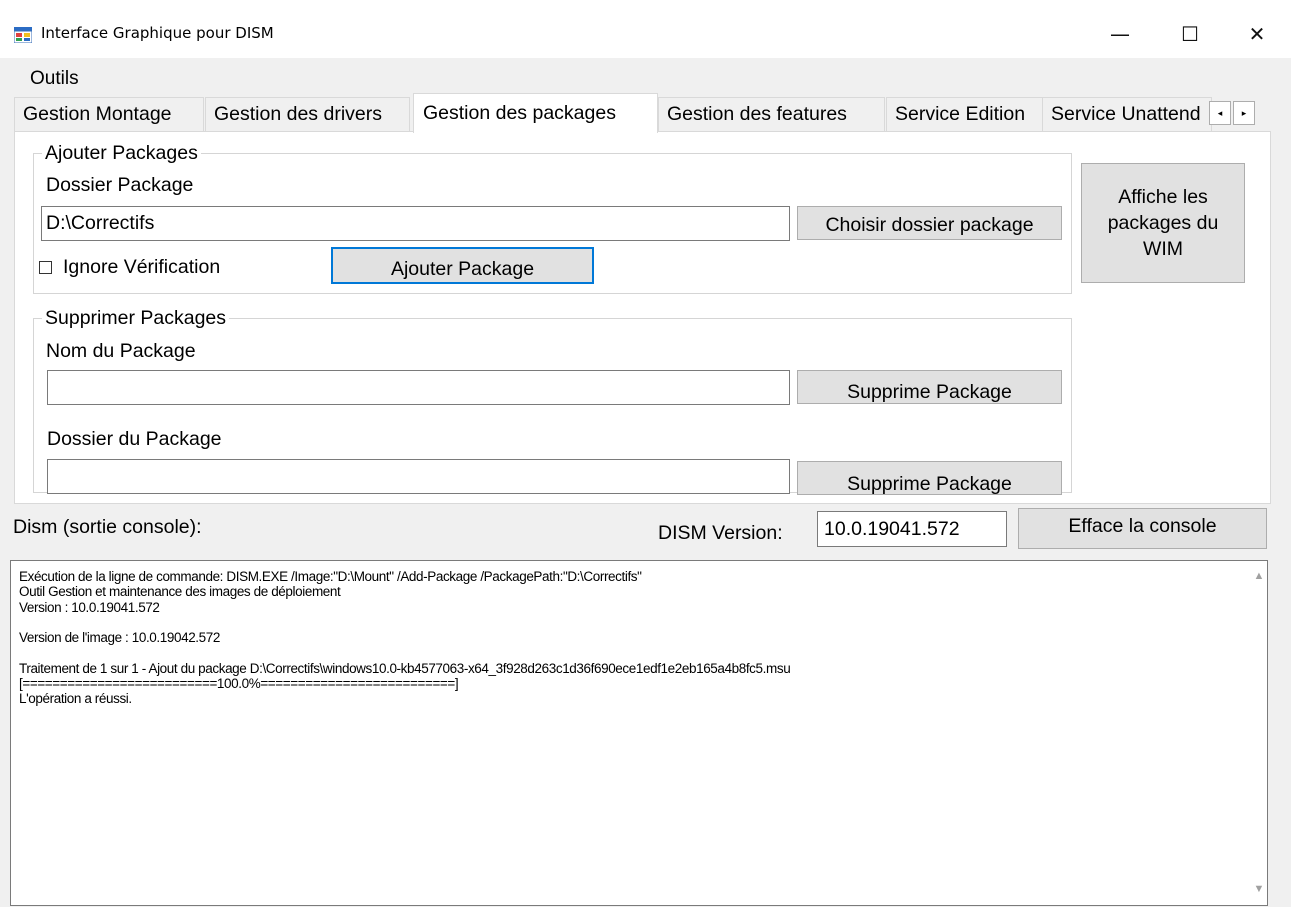 This screenshot has height=907, width=1291. I want to click on console-output-label: Dism (sortie console):, so click(107, 527).